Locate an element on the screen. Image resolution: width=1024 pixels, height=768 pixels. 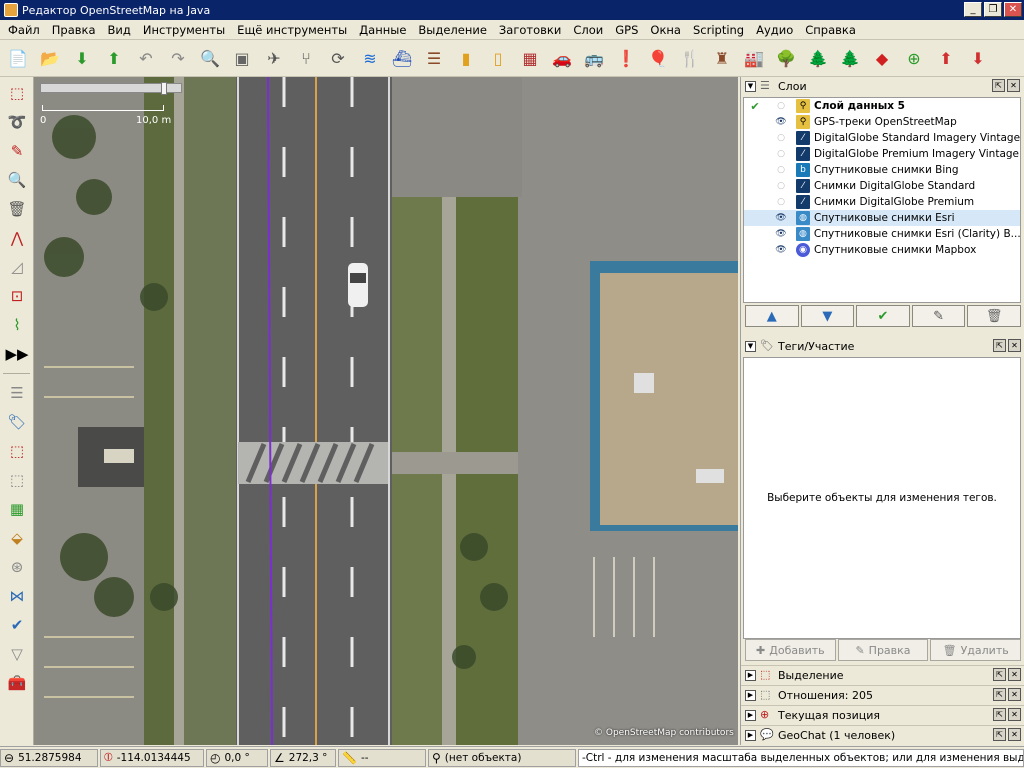
ferry-preset-icon: ⛴ is located at coordinates (402, 59).